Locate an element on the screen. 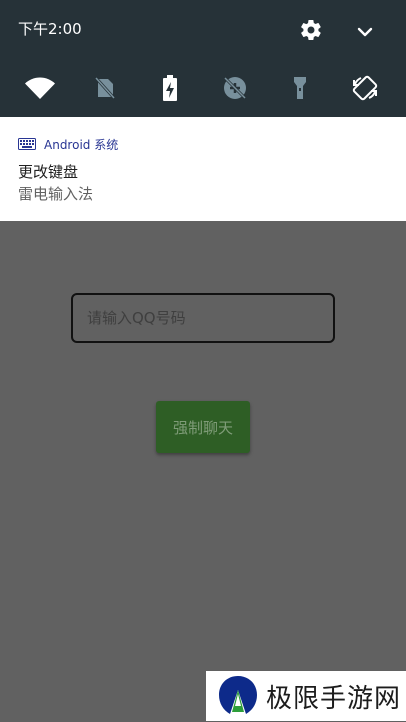 The width and height of the screenshot is (406, 722). notification-app-name: Android 系统 is located at coordinates (81, 145).